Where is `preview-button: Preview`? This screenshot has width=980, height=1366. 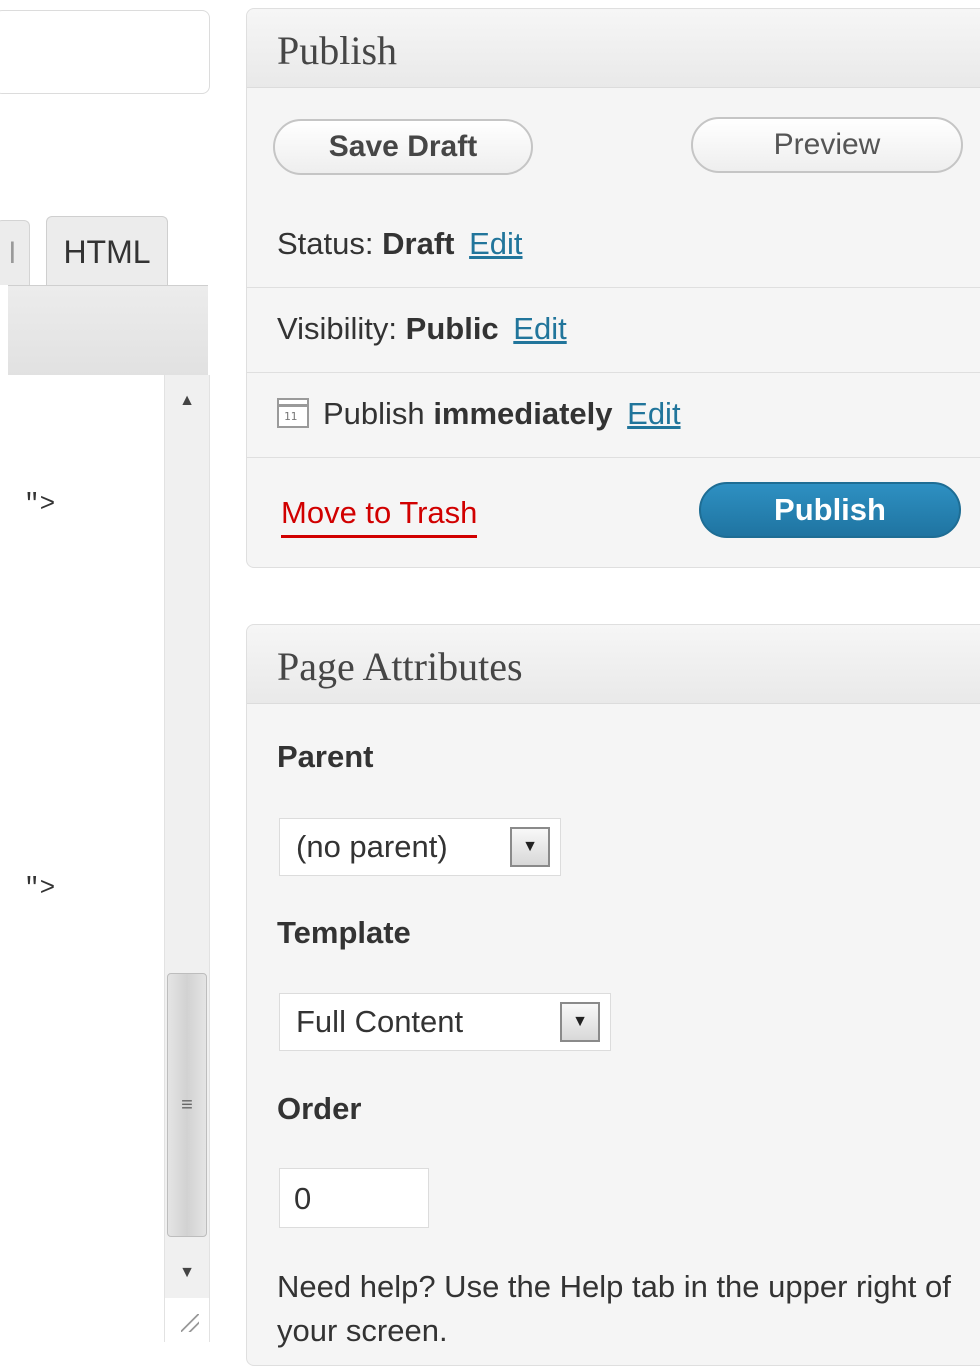
preview-button: Preview is located at coordinates (827, 145).